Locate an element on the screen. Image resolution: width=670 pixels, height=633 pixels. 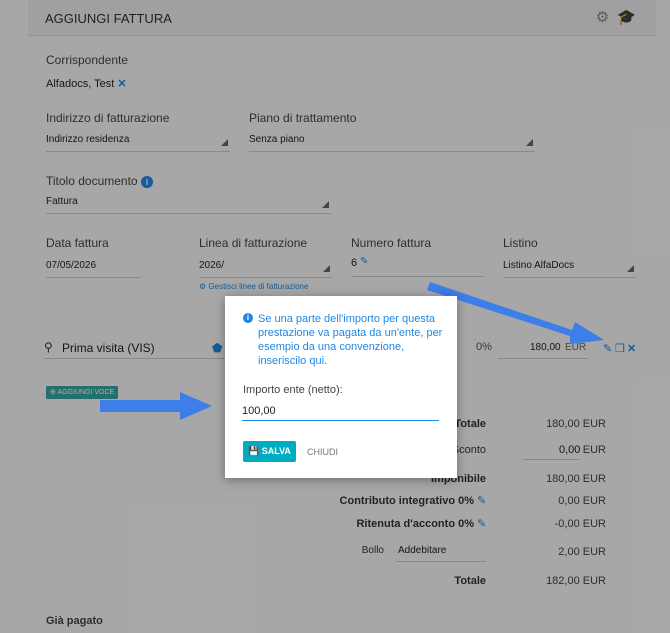
importo-ente-label: Importo ente (netto): is located at coordinates (293, 390).